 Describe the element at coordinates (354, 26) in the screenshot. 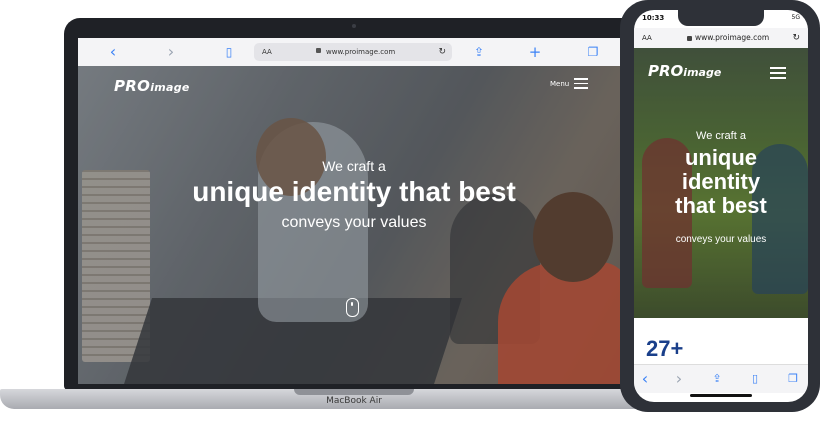

I see `camera-icon` at that location.